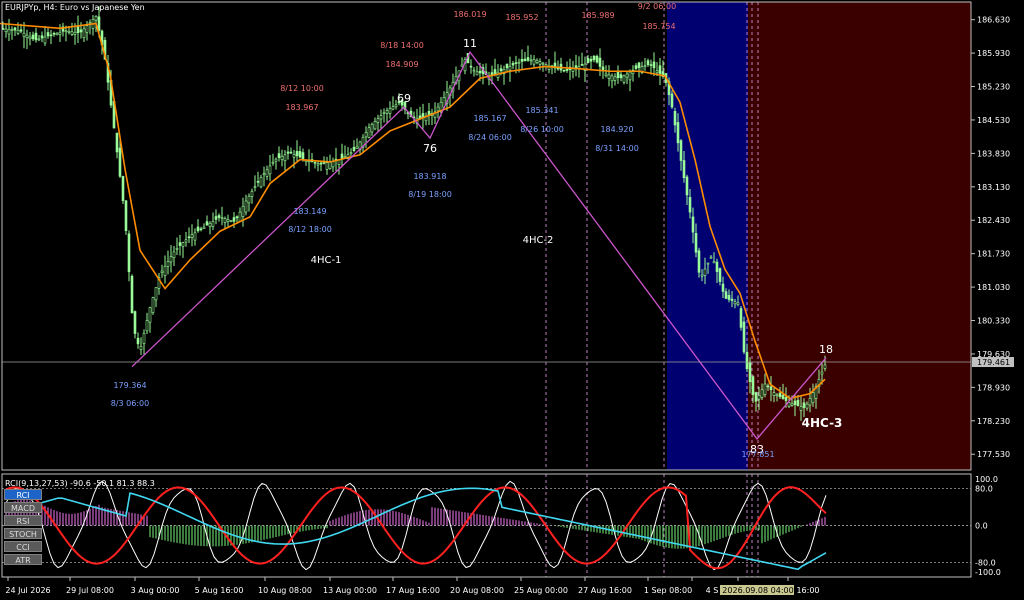  What do you see at coordinates (668, 590) in the screenshot?
I see `time-tick-label: 1 Sep 08:00` at bounding box center [668, 590].